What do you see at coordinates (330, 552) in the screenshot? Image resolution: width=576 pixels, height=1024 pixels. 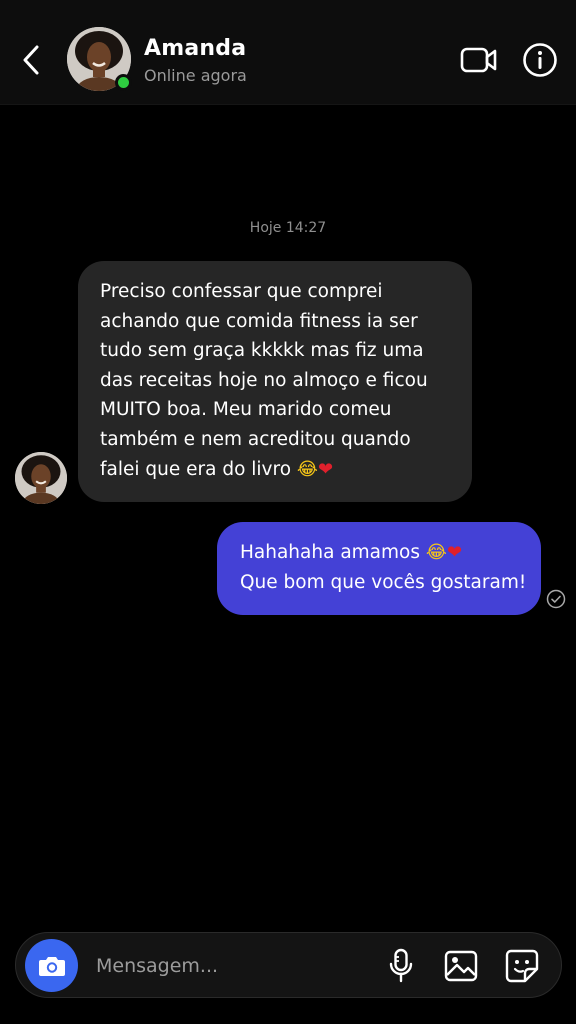 I see `message-text: Hahahaha amamos` at bounding box center [330, 552].